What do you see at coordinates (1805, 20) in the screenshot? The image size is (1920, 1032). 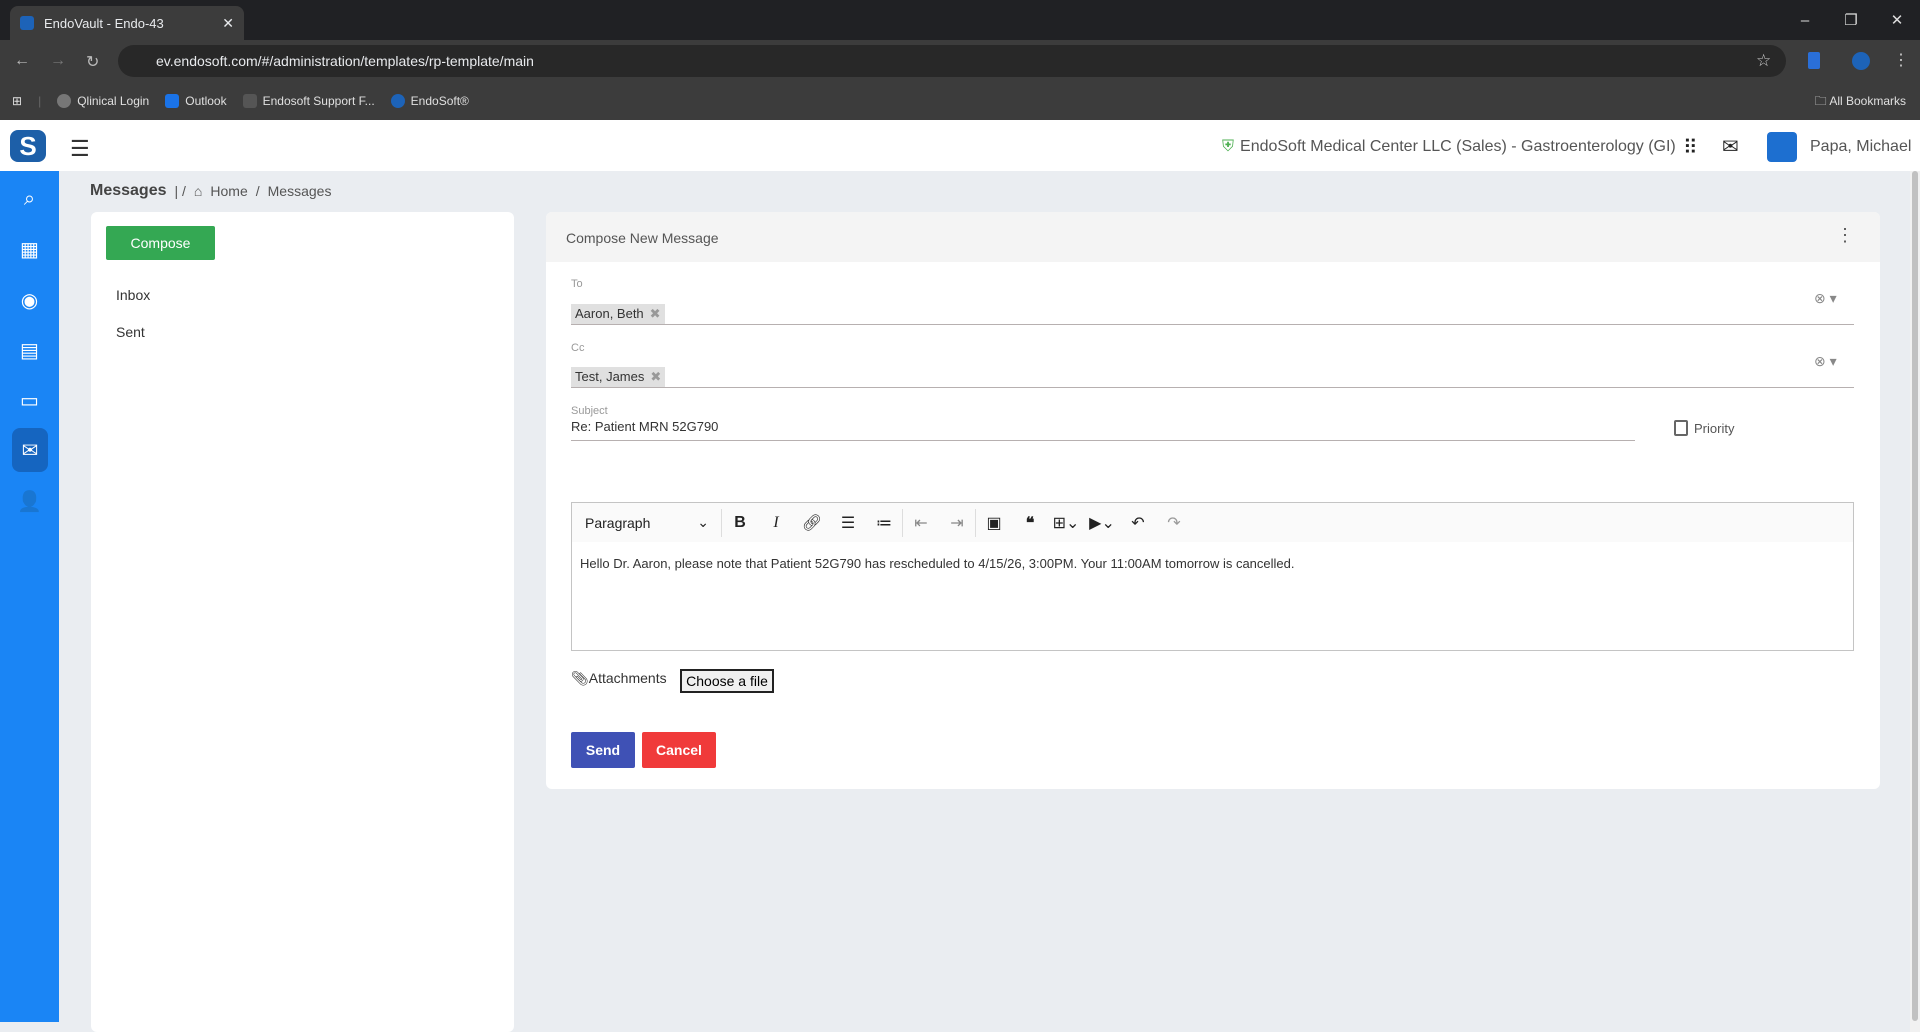 I see `minimize-icon: –` at bounding box center [1805, 20].